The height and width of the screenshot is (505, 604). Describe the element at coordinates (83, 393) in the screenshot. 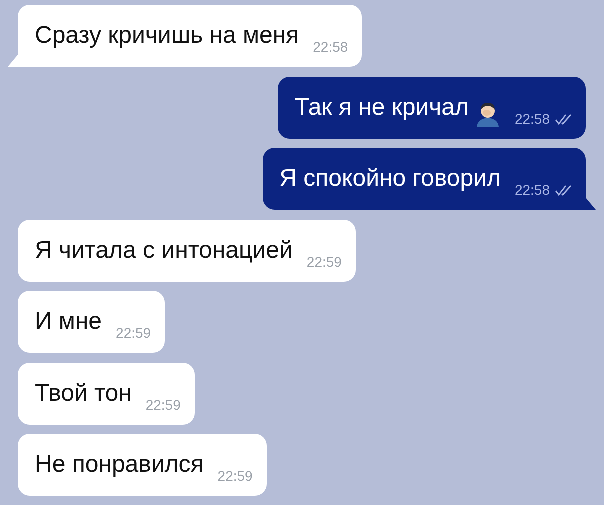

I see `message-text: Твой тон` at that location.